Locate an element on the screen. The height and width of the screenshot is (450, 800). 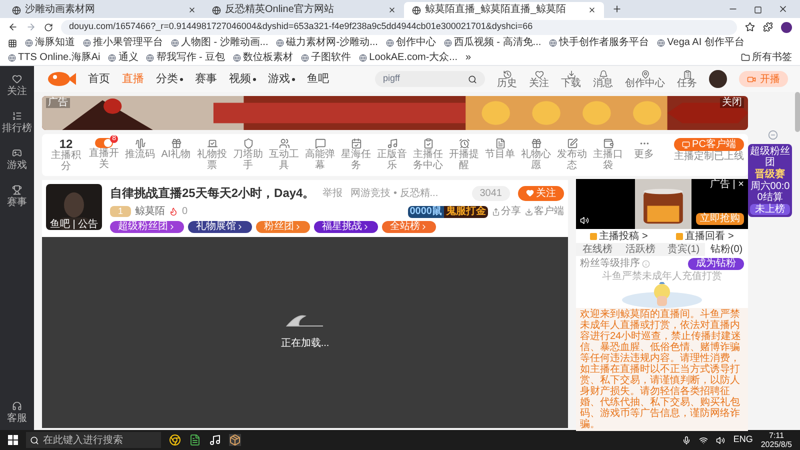
close-link: 关闭 is located at coordinates (732, 103).